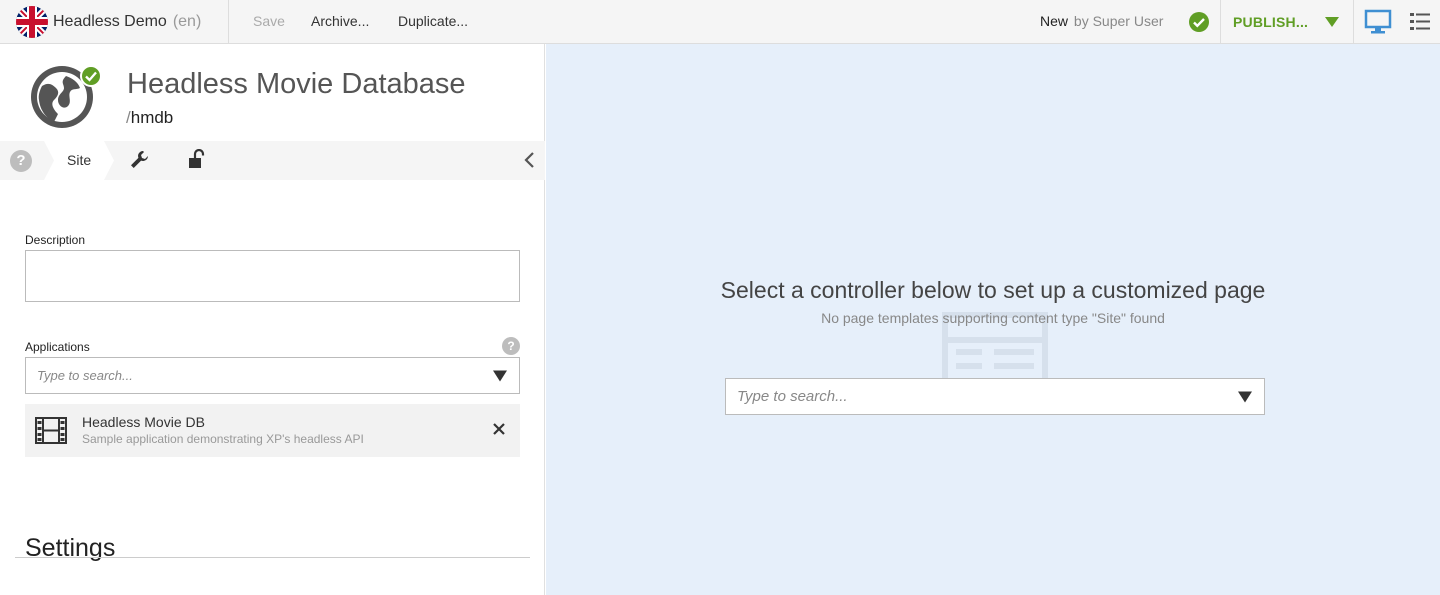 The height and width of the screenshot is (595, 1440). Describe the element at coordinates (197, 159) in the screenshot. I see `unlock-icon` at that location.